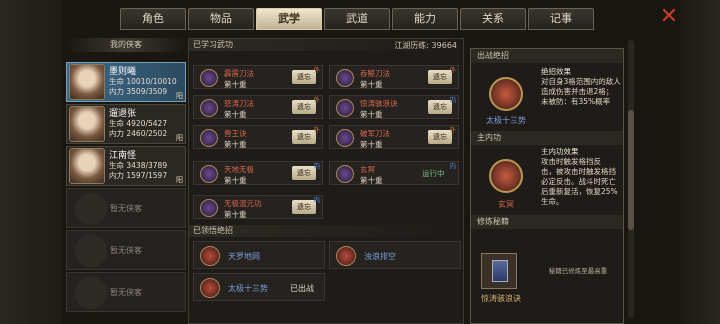 Image resolution: width=720 pixels, height=324 pixels. Describe the element at coordinates (138, 133) in the screenshot. I see `hero-mp: 内力 2460/2502` at that location.